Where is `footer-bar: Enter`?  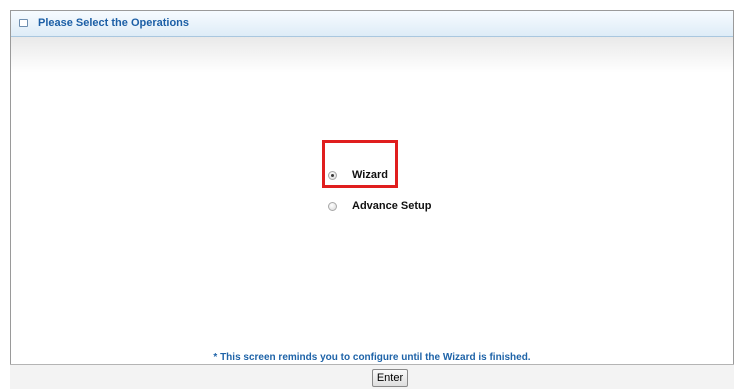 footer-bar: Enter is located at coordinates (372, 376).